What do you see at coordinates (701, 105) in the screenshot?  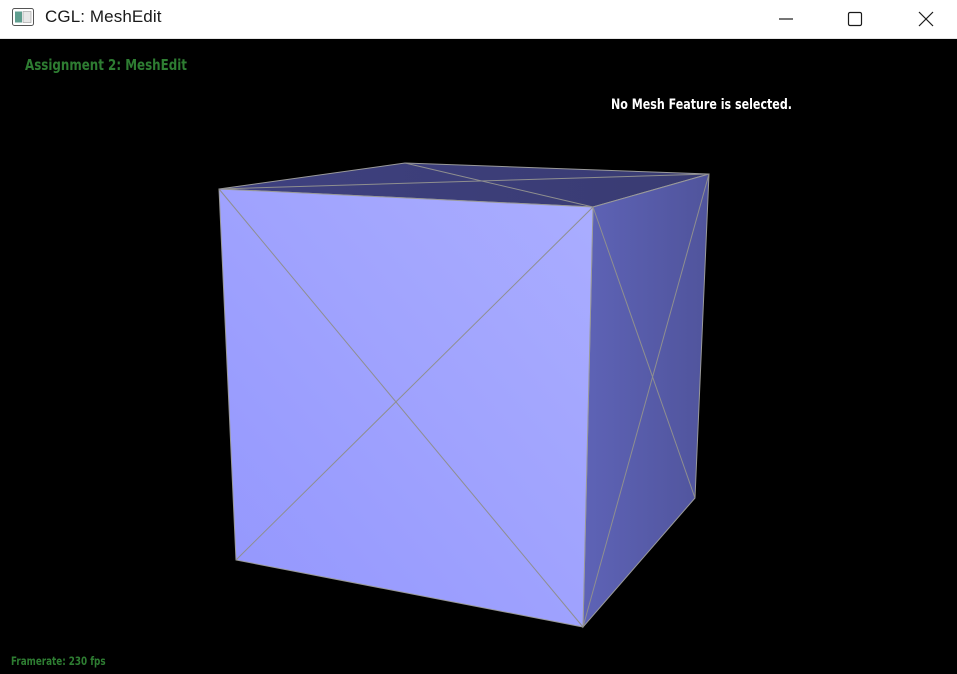 I see `selection-status: No Mesh Feature is selected.` at bounding box center [701, 105].